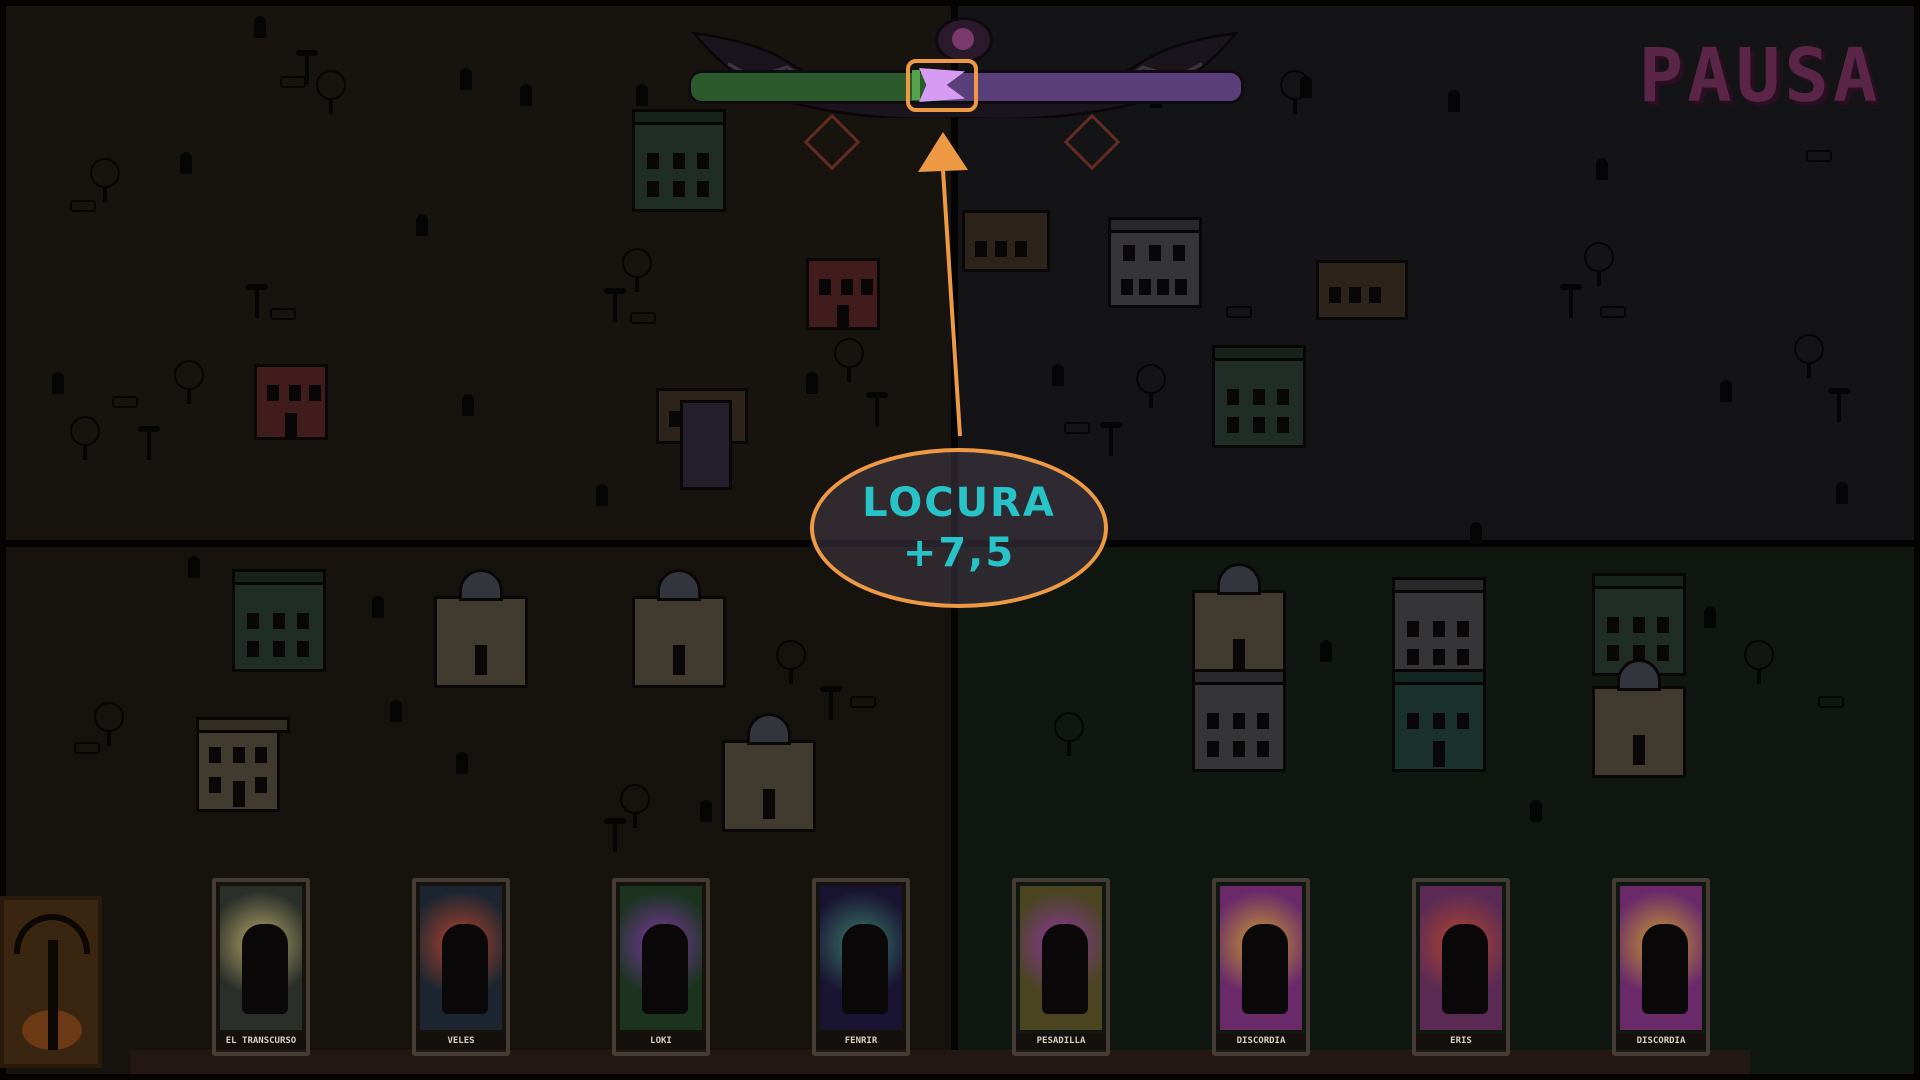  I want to click on tarot-card: EL TRANSCURSO, so click(261, 967).